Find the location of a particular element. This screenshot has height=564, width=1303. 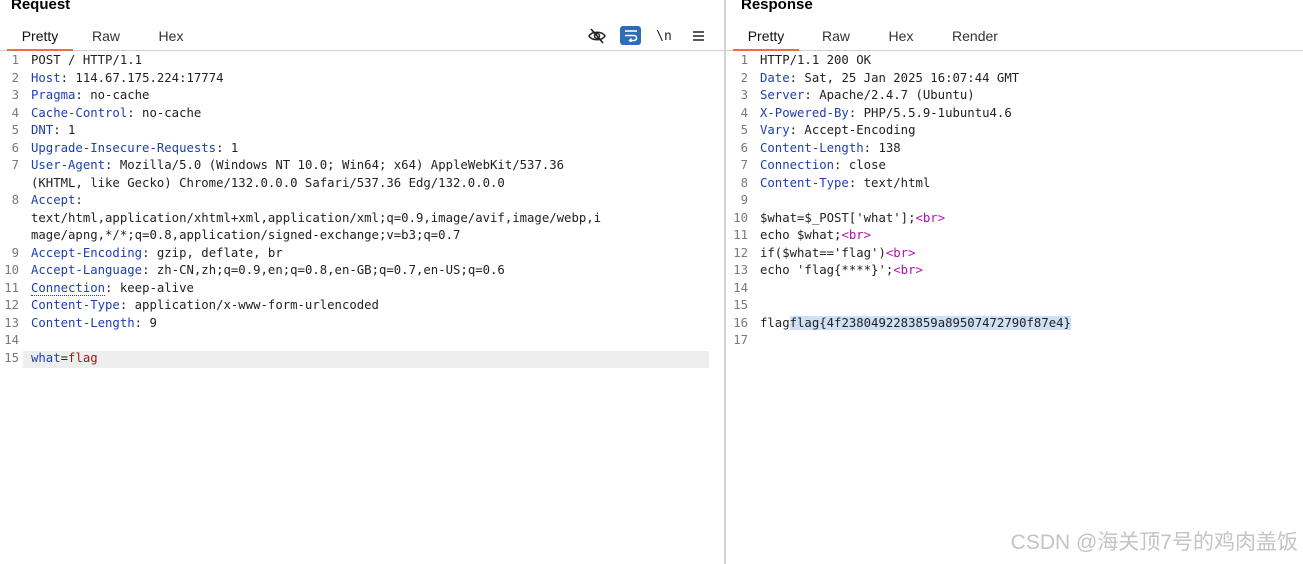

line-number: 7 is located at coordinates (15, 165).